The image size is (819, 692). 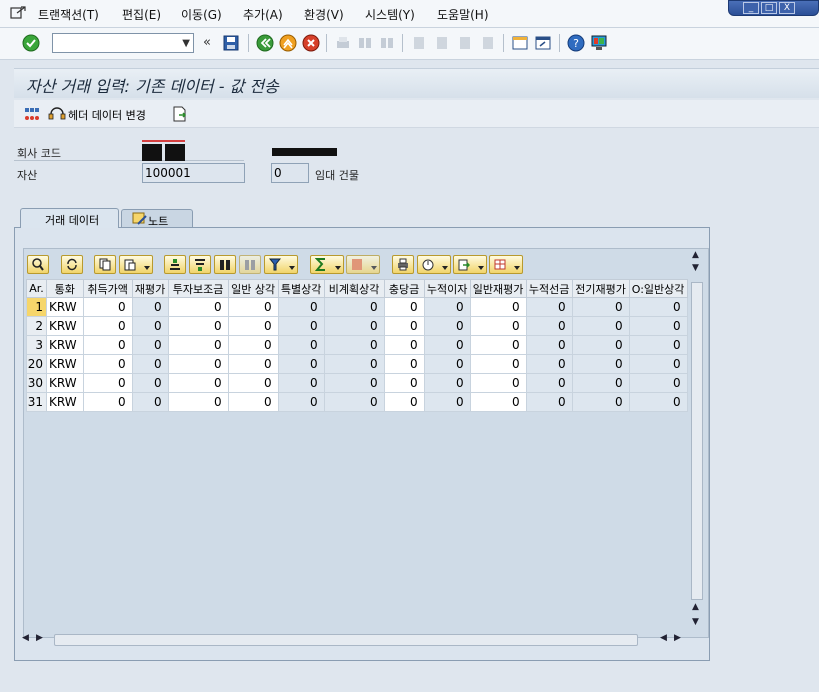 What do you see at coordinates (600, 288) in the screenshot?
I see `column-header: 전기재평가` at bounding box center [600, 288].